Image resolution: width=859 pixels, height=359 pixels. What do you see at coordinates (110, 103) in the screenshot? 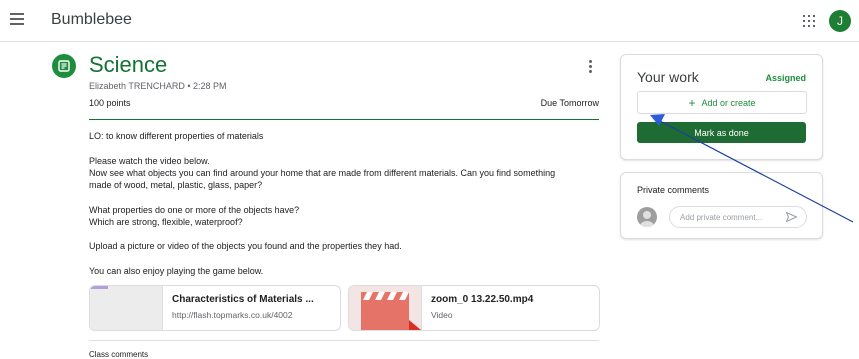
I see `assignment-points: 100 points` at bounding box center [110, 103].